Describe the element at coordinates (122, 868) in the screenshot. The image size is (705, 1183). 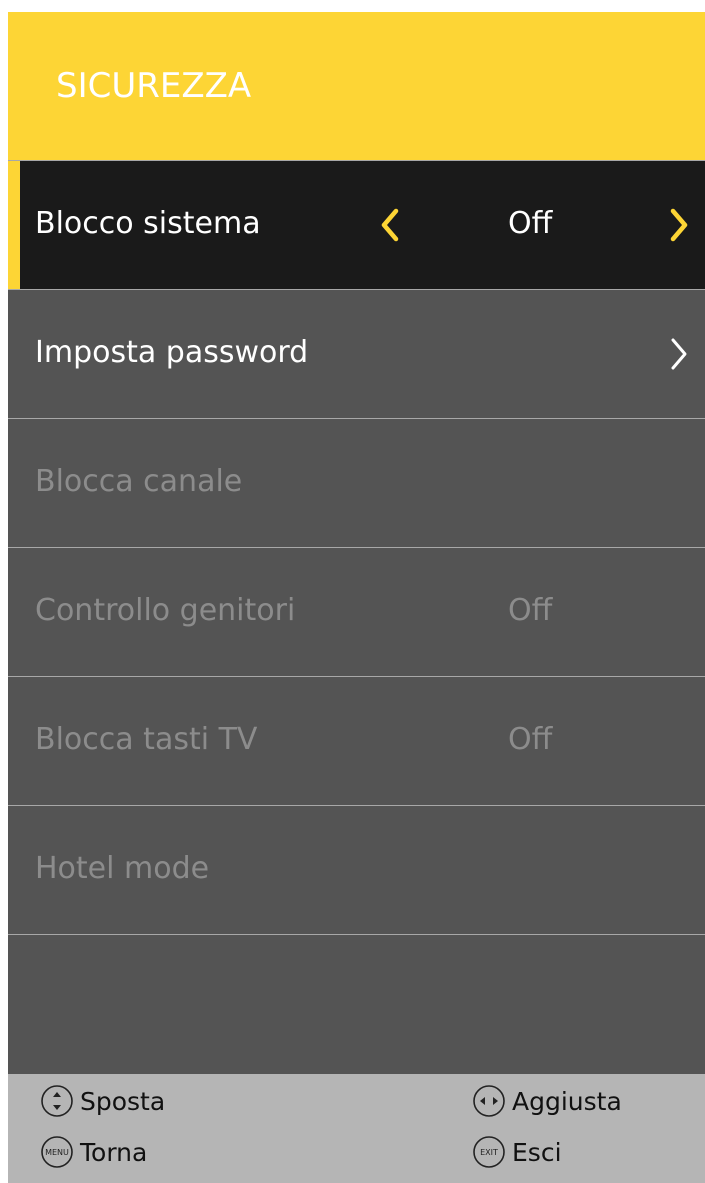
I see `menu-item-label: Hotel mode` at that location.